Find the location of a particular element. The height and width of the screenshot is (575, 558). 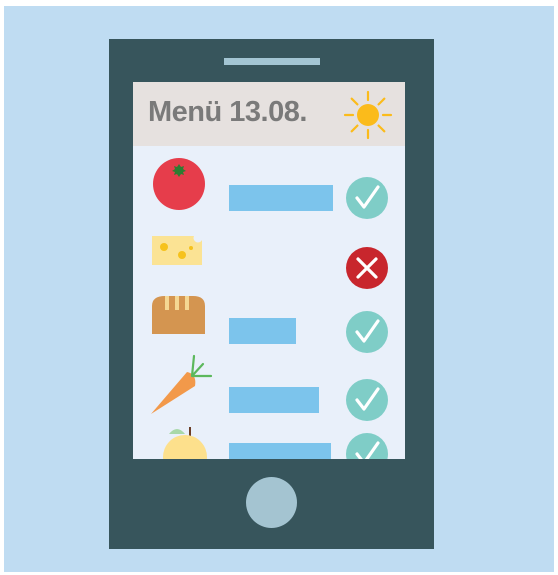

menu-row-bread is located at coordinates (269, 323).